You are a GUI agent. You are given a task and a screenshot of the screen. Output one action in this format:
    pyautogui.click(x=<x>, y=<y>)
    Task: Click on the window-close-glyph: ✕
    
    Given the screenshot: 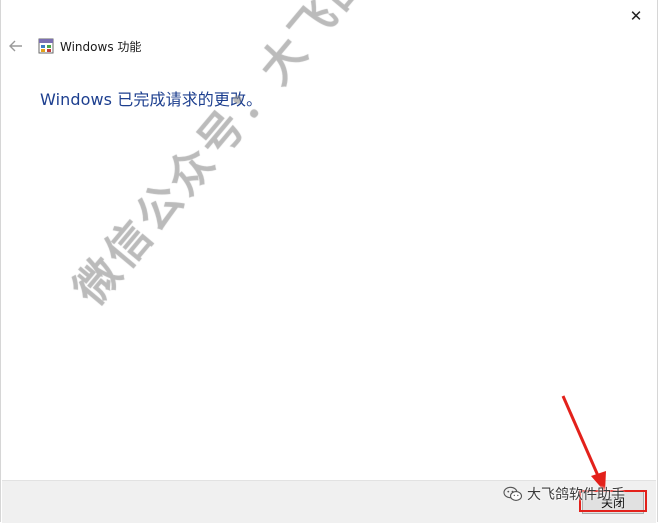 What is the action you would take?
    pyautogui.click(x=636, y=16)
    